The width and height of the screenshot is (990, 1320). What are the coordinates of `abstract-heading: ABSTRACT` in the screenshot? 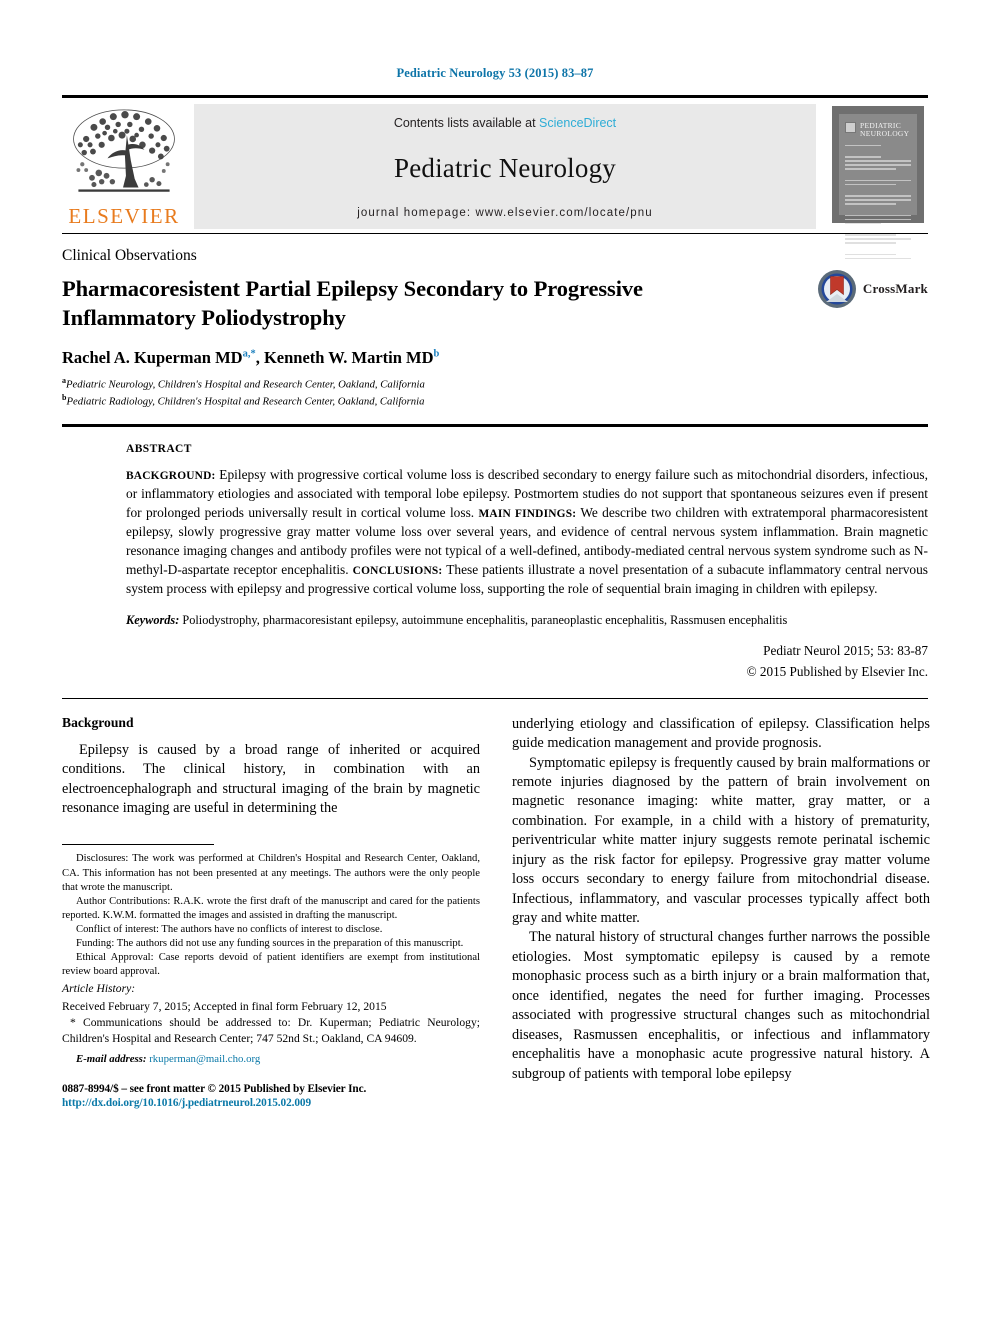 It's located at (159, 448).